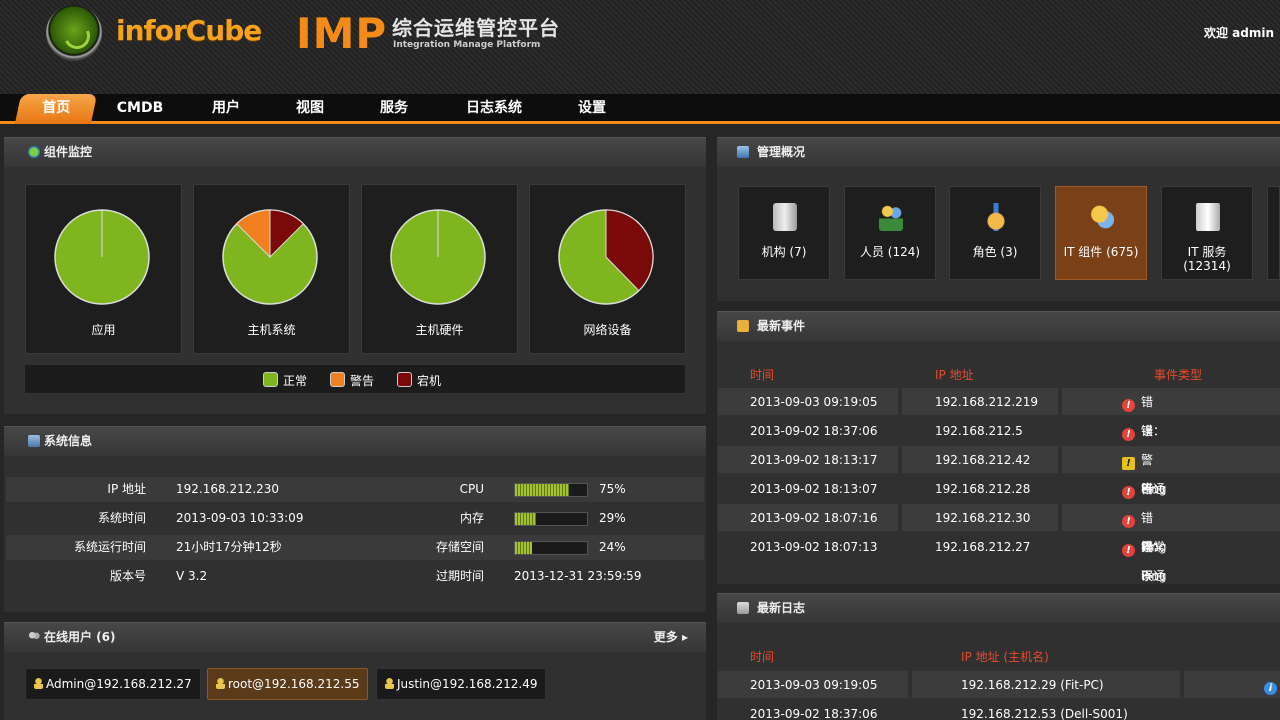  Describe the element at coordinates (74, 33) in the screenshot. I see `globe-logo-icon` at that location.